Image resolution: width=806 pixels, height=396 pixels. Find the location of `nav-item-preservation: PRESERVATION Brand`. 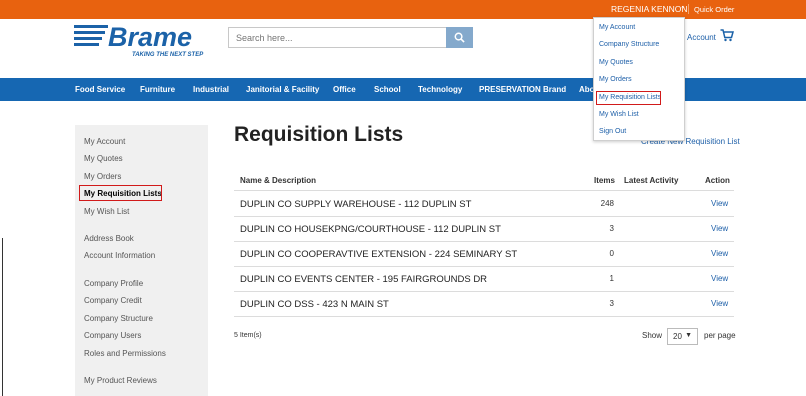

nav-item-preservation: PRESERVATION Brand is located at coordinates (522, 89).